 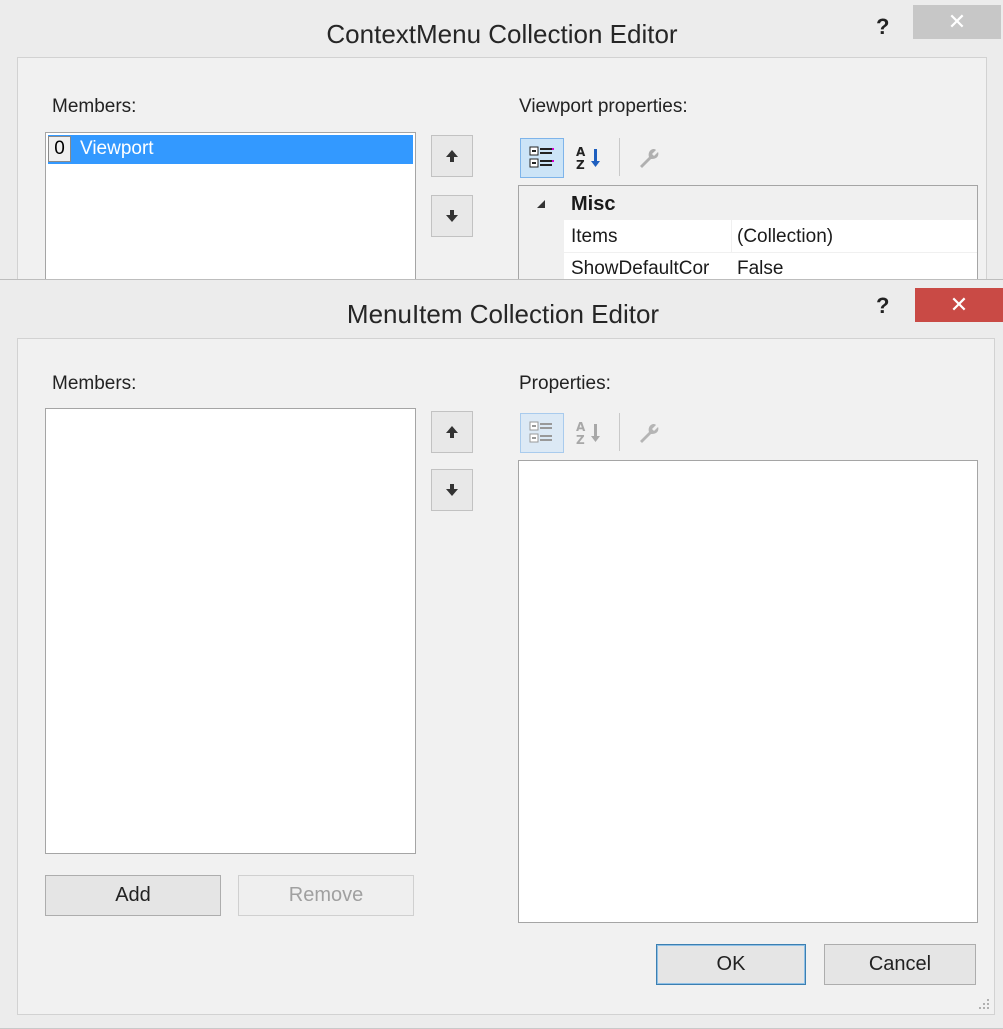 I want to click on category-row: Misc, so click(x=748, y=203).